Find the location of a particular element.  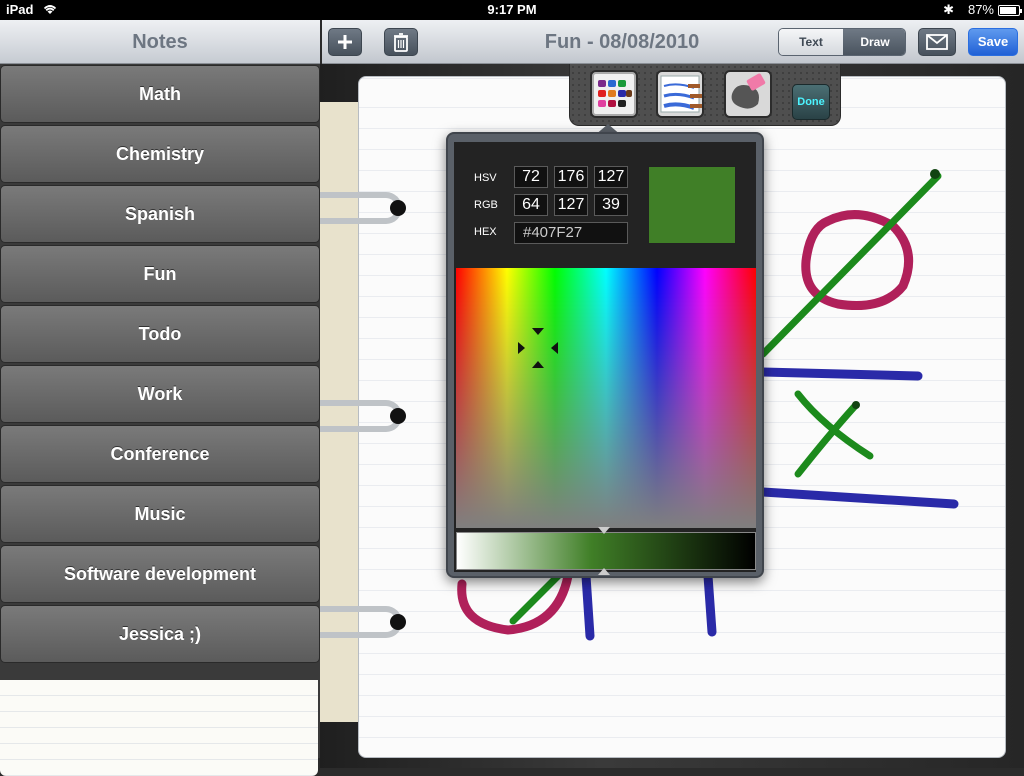

text-draw-segmented-control: Text Draw is located at coordinates (842, 42).